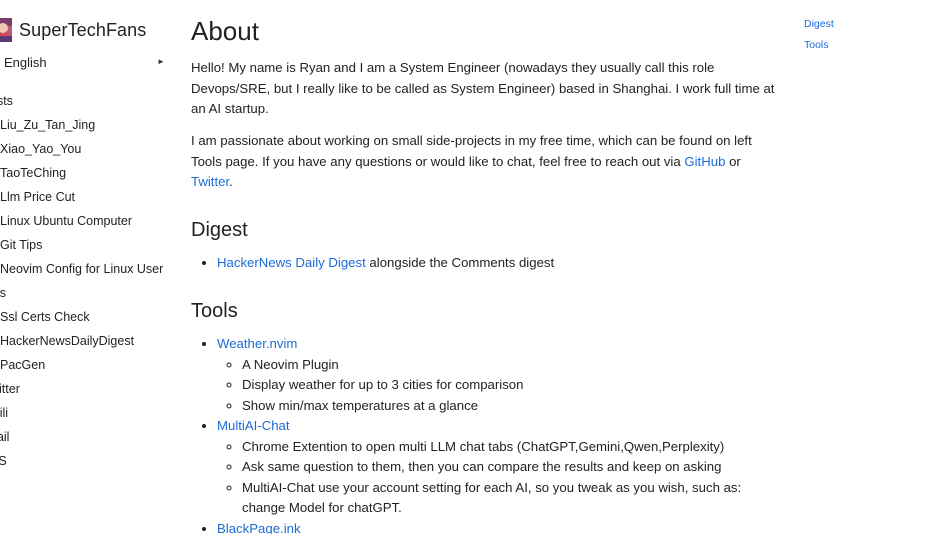 This screenshot has height=534, width=950. Describe the element at coordinates (225, 31) in the screenshot. I see `page-title: About` at that location.